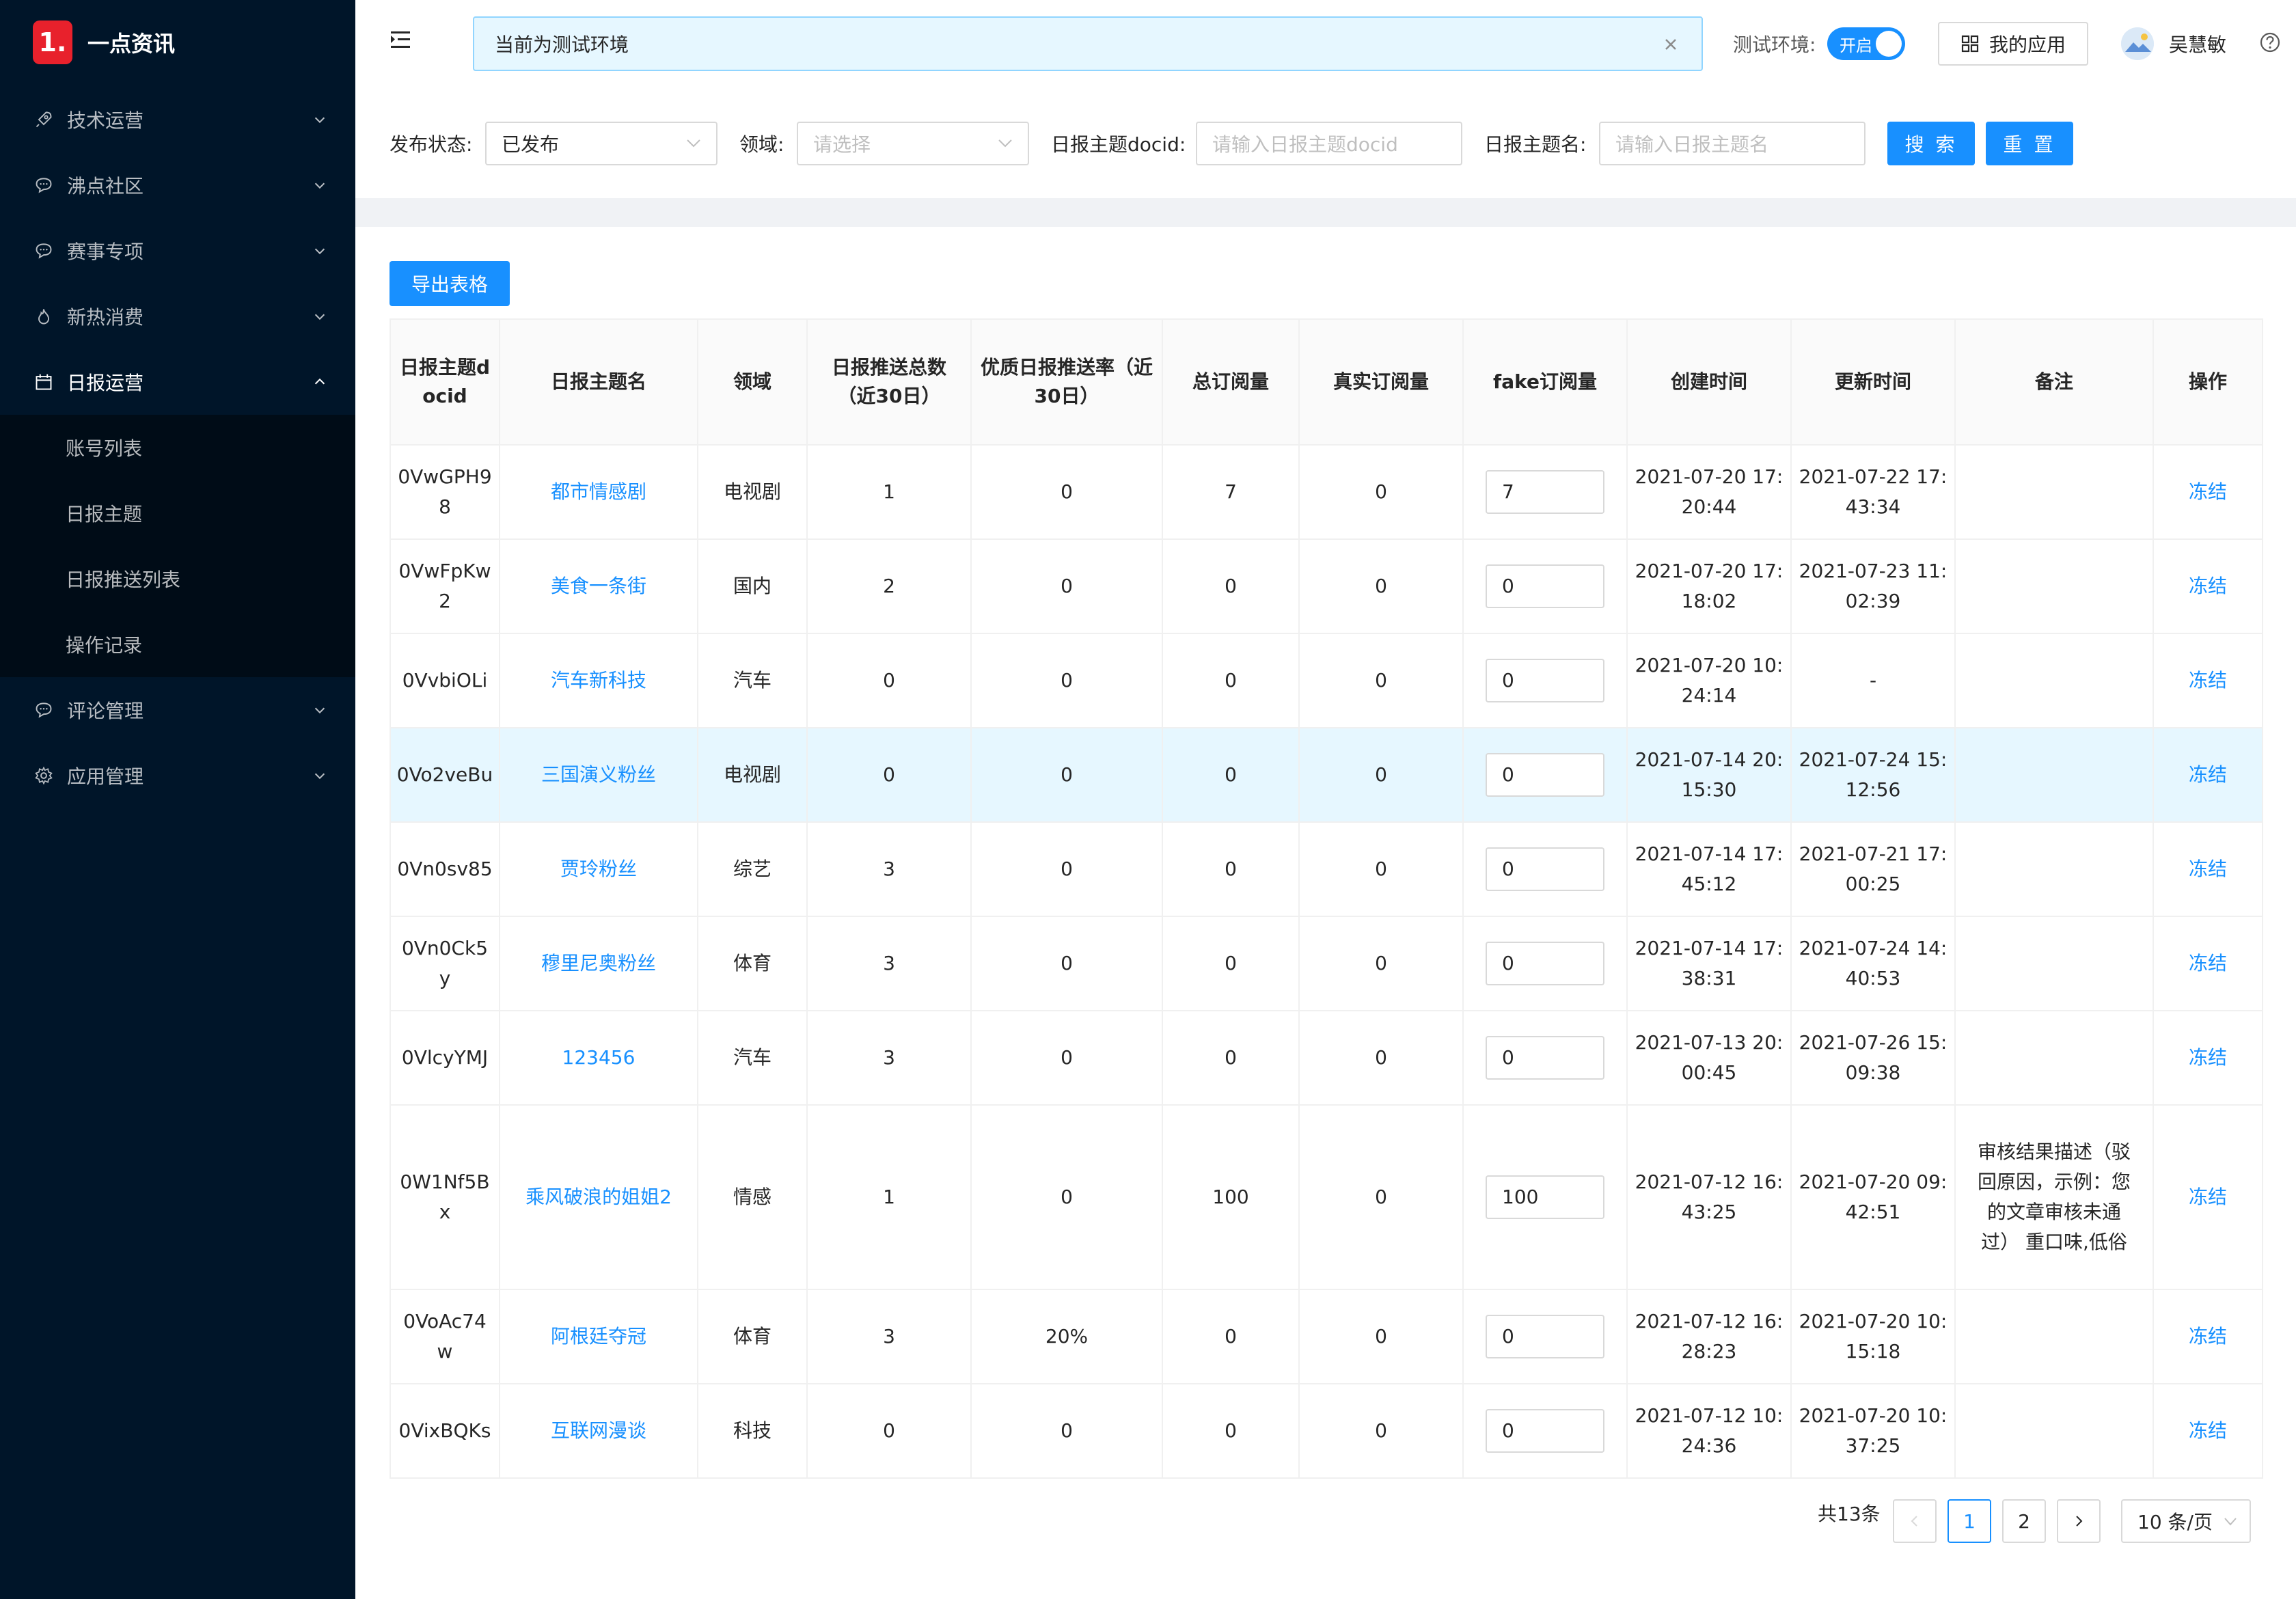  I want to click on sidebar-item-1: 沸点社区, so click(177, 185).